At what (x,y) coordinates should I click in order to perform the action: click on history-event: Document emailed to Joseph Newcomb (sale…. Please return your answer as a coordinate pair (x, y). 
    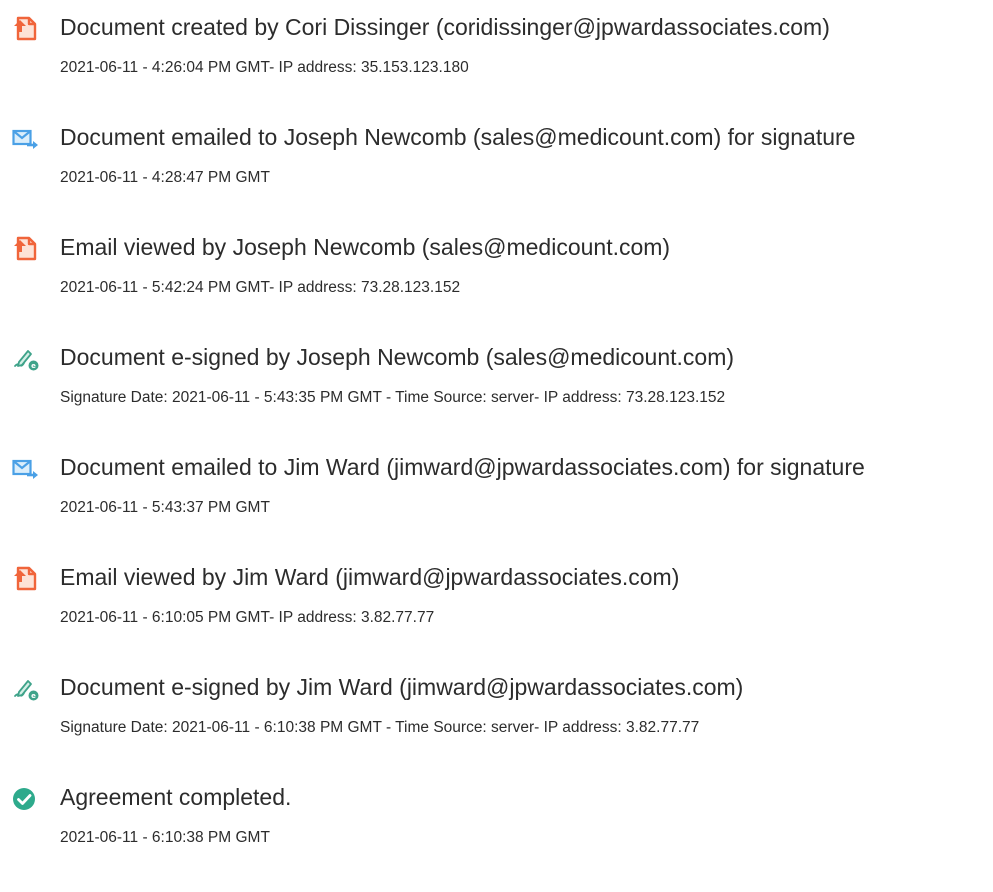
    Looking at the image, I should click on (499, 177).